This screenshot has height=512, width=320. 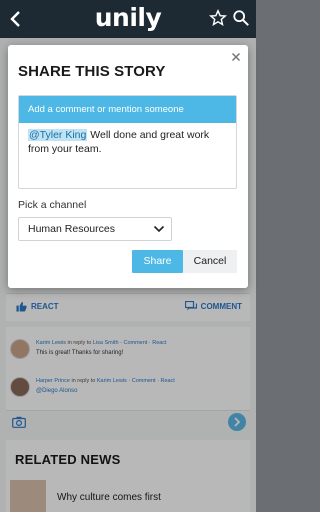 What do you see at coordinates (92, 71) in the screenshot?
I see `dialog-title: SHARE THIS STORY` at bounding box center [92, 71].